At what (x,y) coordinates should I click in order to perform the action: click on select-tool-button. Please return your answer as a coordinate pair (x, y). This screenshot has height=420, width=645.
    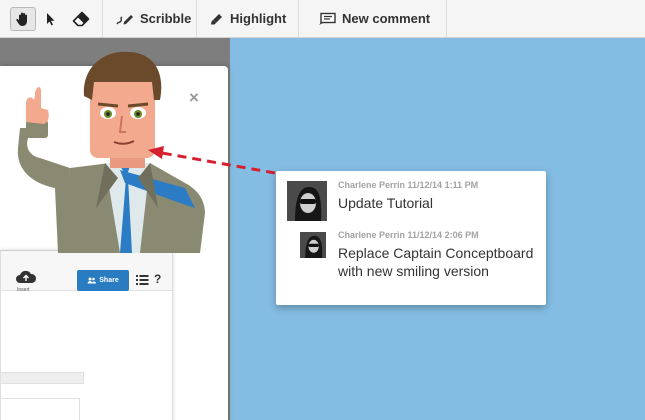
    Looking at the image, I should click on (51, 18).